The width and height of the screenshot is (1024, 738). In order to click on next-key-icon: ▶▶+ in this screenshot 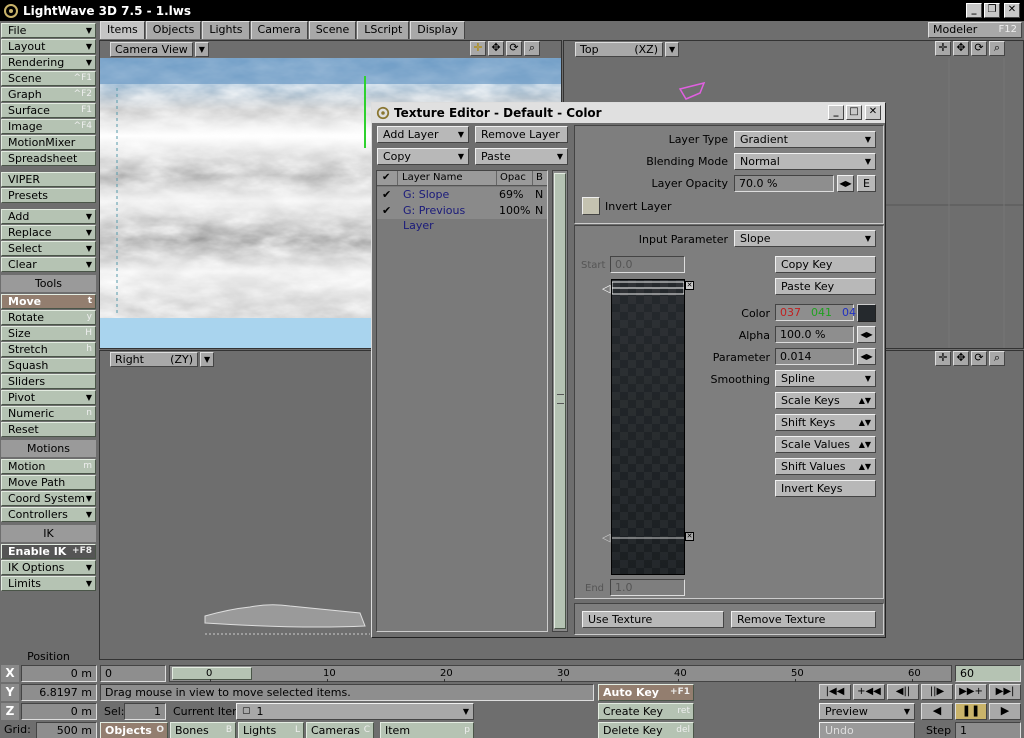, I will do `click(971, 692)`.